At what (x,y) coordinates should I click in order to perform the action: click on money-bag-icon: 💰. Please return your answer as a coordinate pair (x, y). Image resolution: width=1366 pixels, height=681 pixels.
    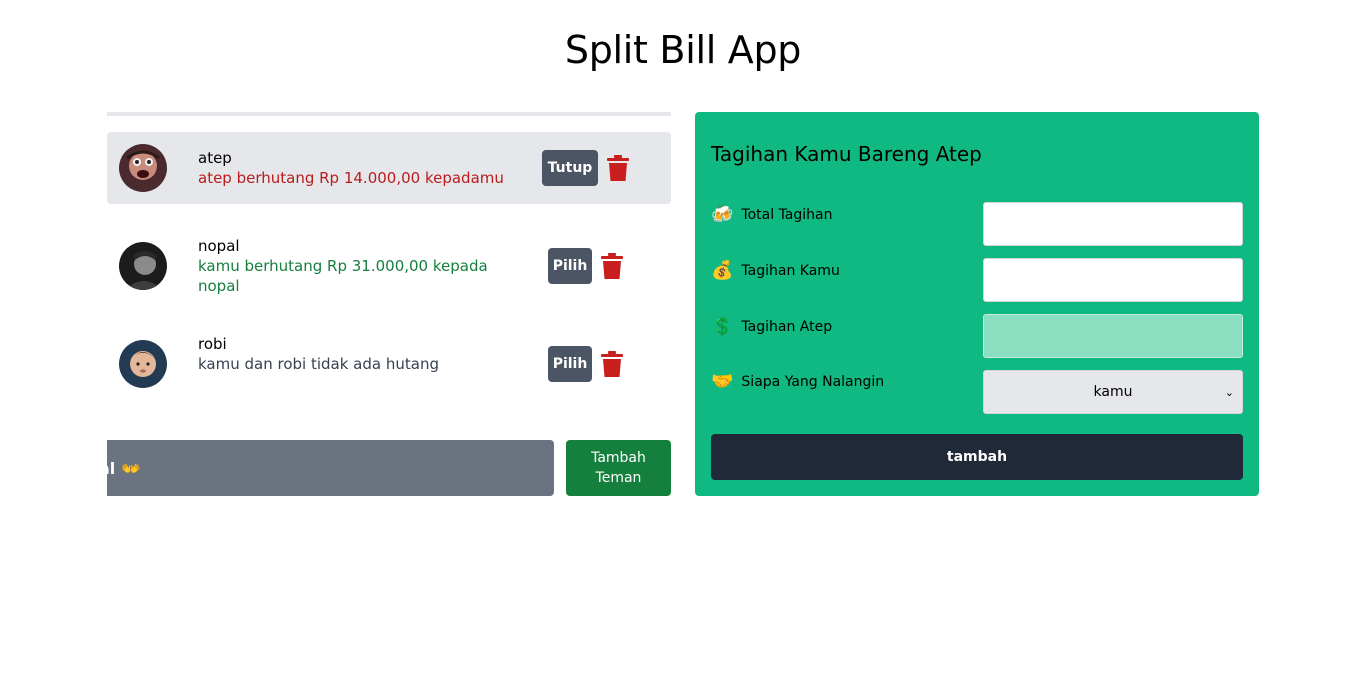
    Looking at the image, I should click on (722, 270).